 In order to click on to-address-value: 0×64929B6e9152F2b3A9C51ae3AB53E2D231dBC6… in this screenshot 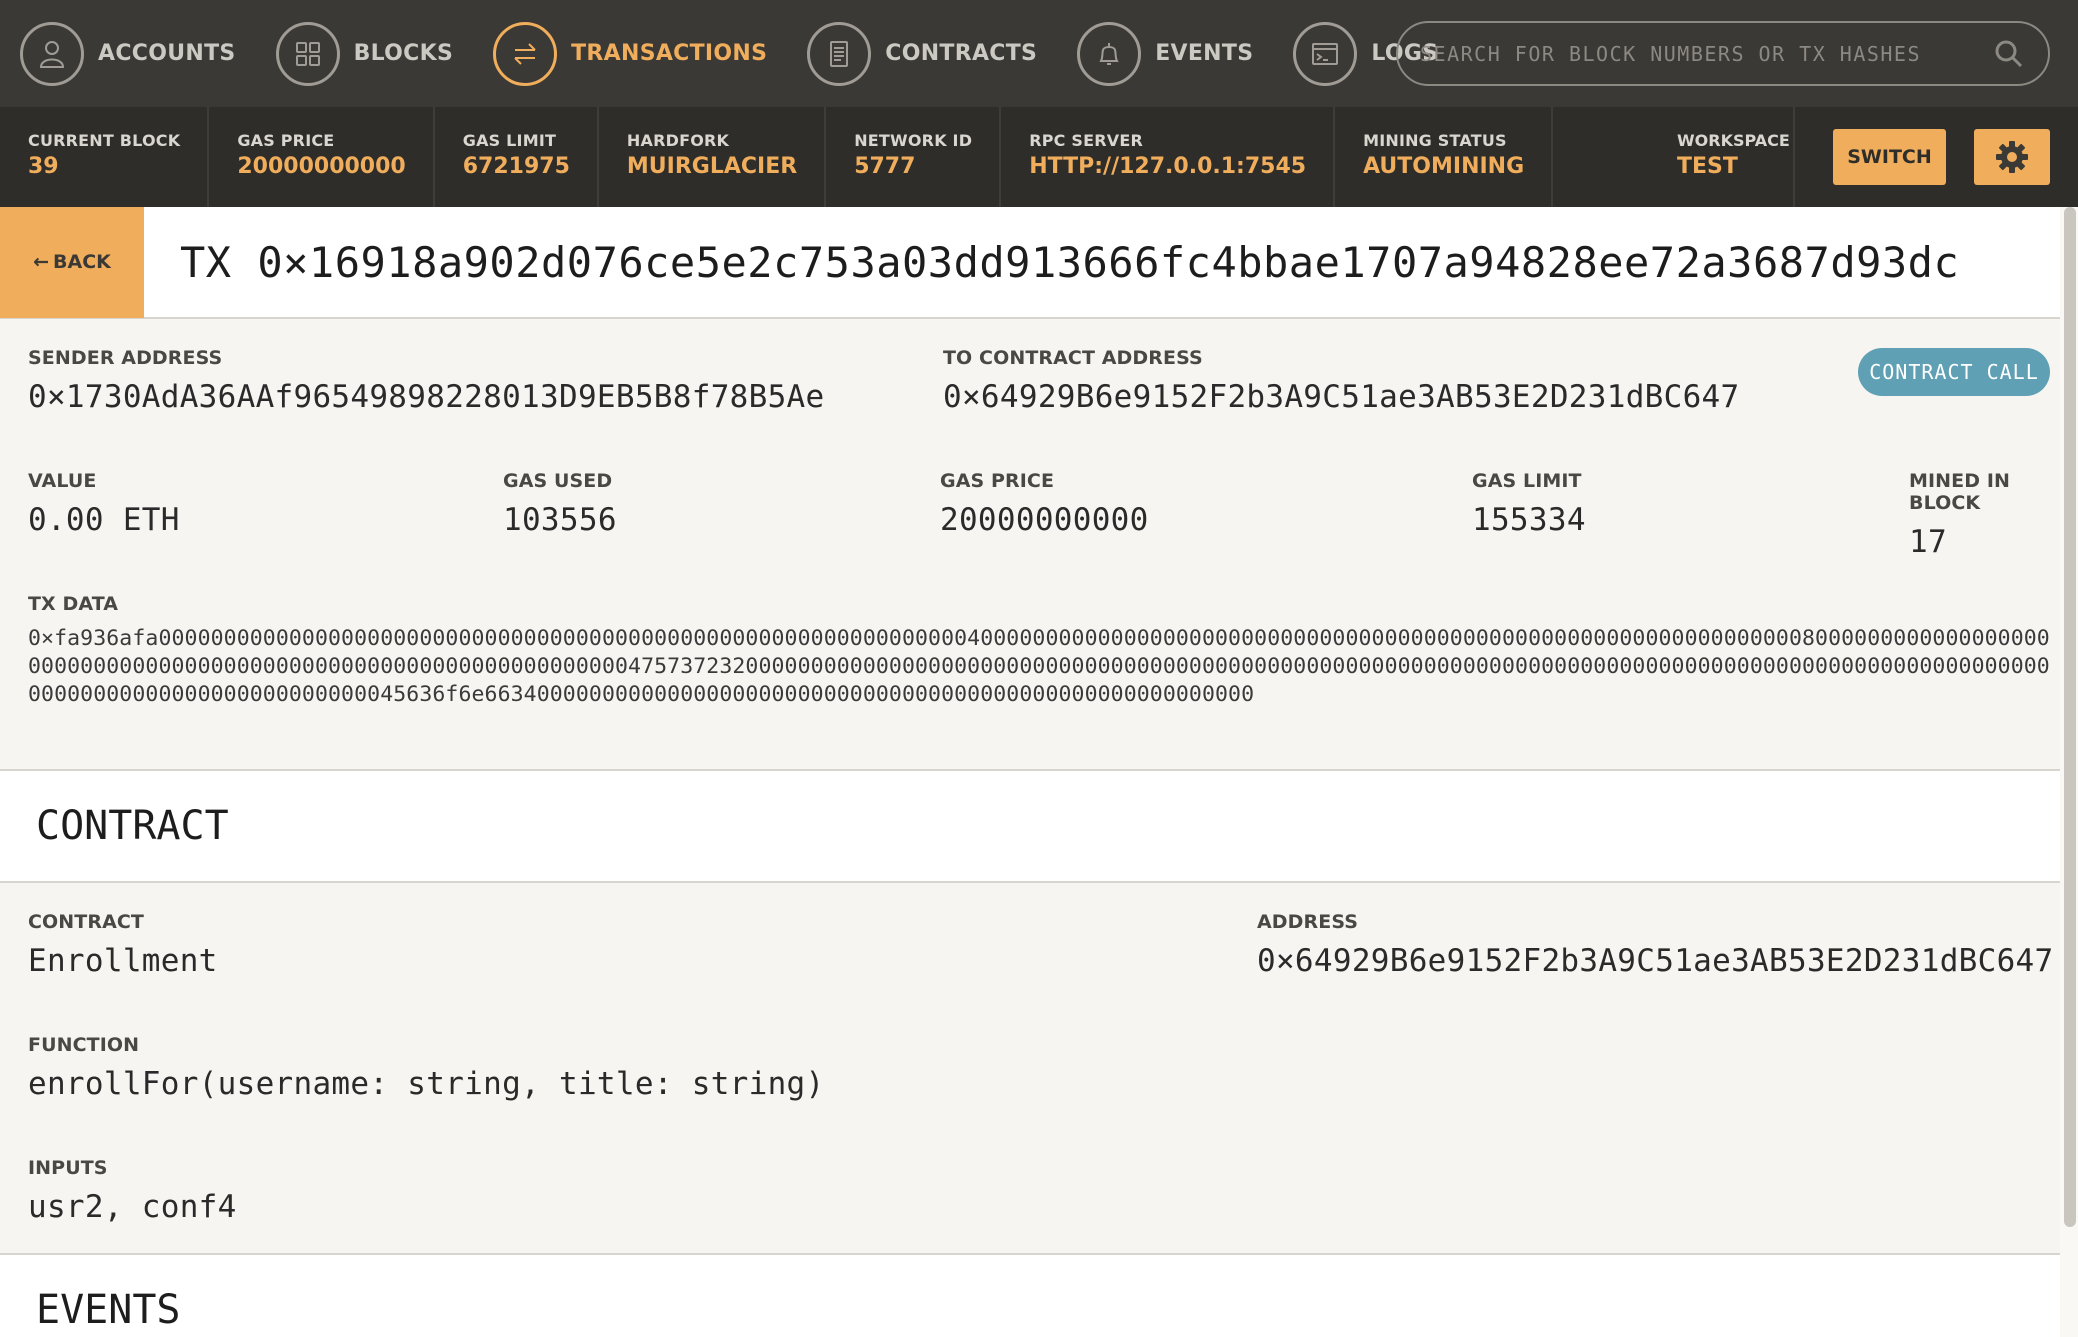, I will do `click(1341, 397)`.